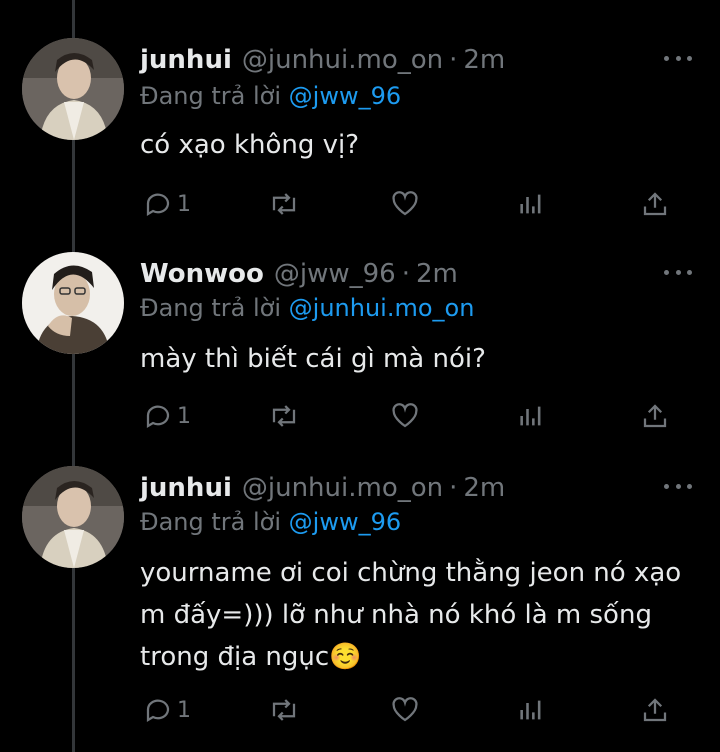  I want to click on mention-link: @junhui.mo_on, so click(382, 308).